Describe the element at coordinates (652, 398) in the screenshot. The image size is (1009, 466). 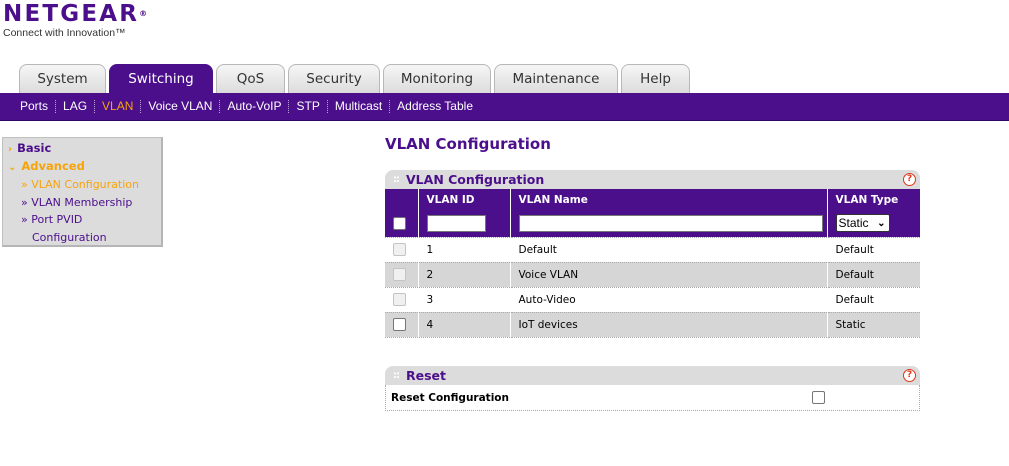
I see `reset-row: Reset Configuration` at that location.